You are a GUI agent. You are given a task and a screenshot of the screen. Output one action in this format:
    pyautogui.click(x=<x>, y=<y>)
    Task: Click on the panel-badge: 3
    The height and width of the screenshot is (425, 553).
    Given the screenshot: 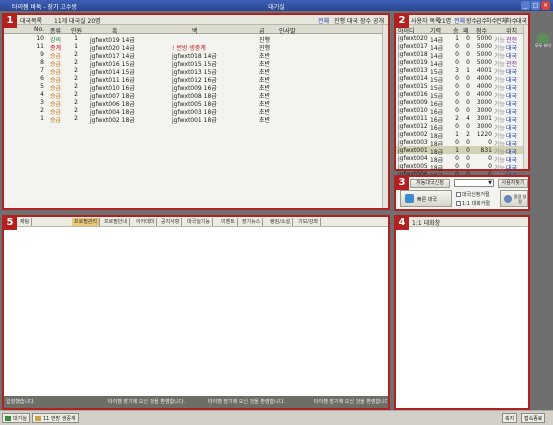 What is the action you would take?
    pyautogui.click(x=402, y=183)
    